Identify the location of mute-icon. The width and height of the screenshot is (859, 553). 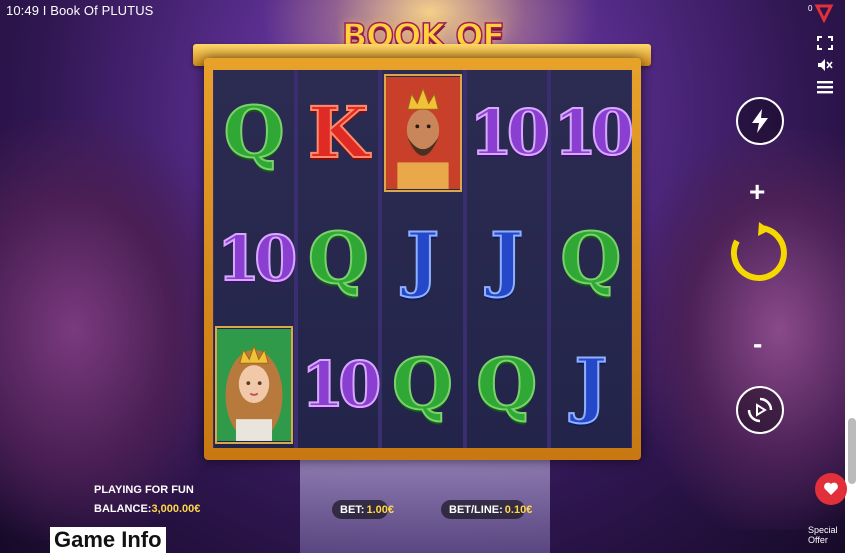
(825, 65).